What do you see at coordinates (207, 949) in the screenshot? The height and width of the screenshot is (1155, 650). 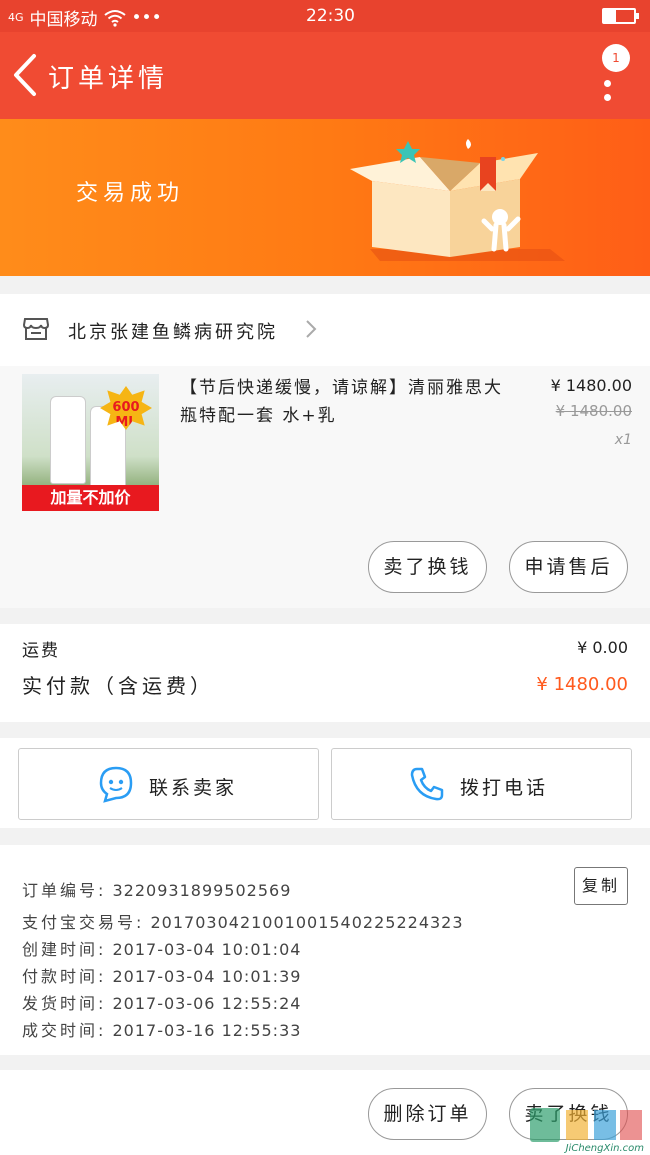 I see `created-time-value: 2017-03-04 10:01:04` at bounding box center [207, 949].